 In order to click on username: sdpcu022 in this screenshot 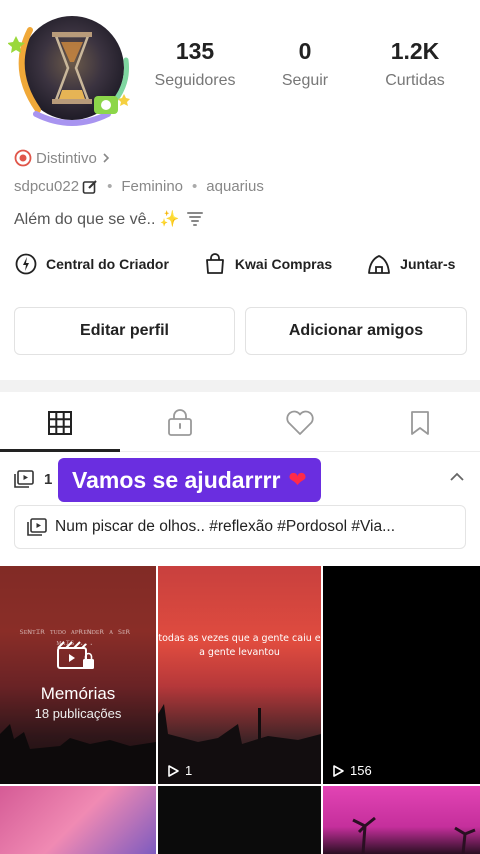, I will do `click(47, 186)`.